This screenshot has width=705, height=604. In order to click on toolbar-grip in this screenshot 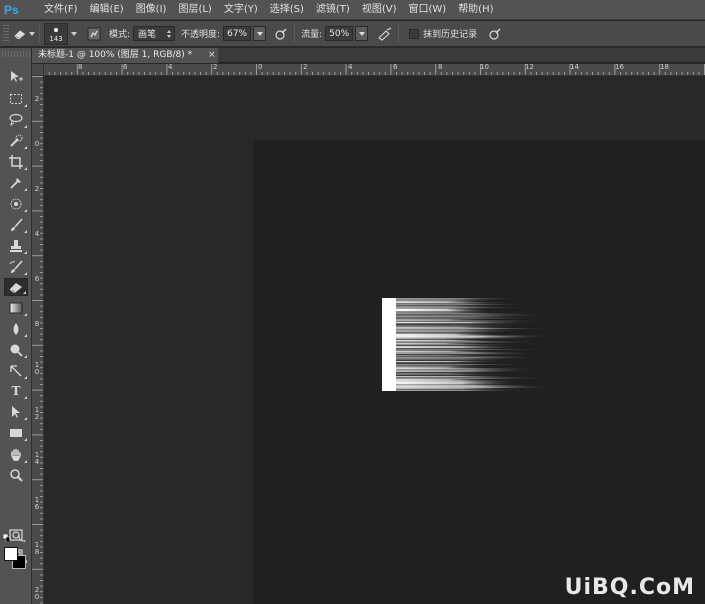, I will do `click(16, 54)`.